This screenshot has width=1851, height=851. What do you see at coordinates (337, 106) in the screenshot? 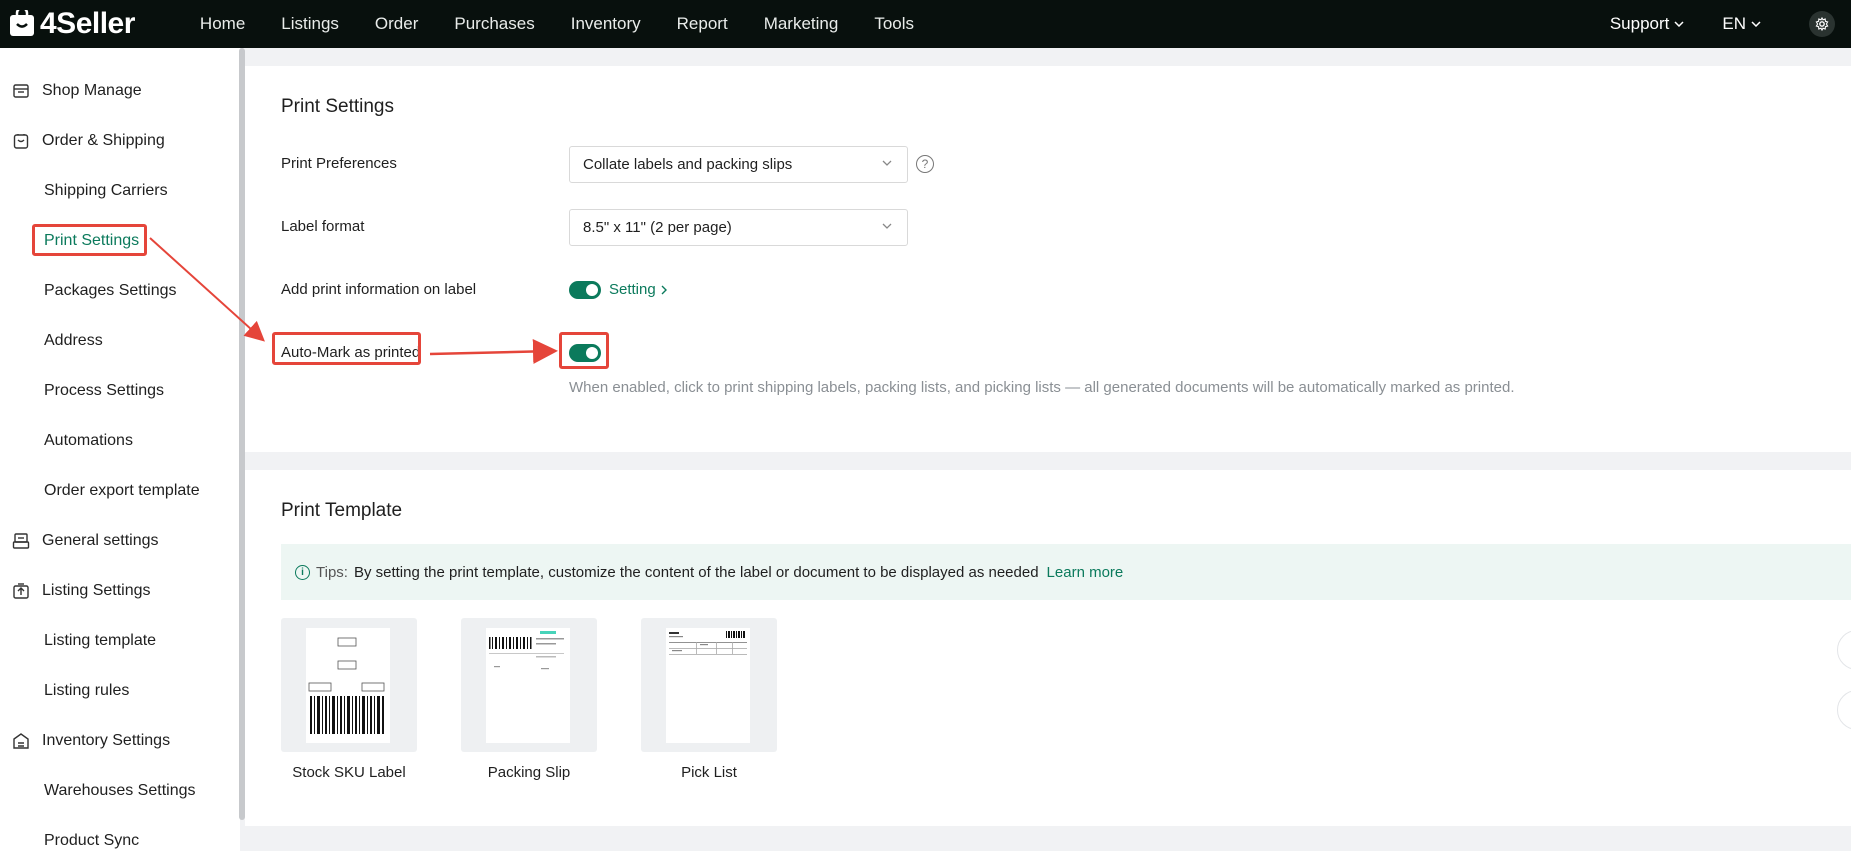
I see `print-settings-title: Print Settings` at bounding box center [337, 106].